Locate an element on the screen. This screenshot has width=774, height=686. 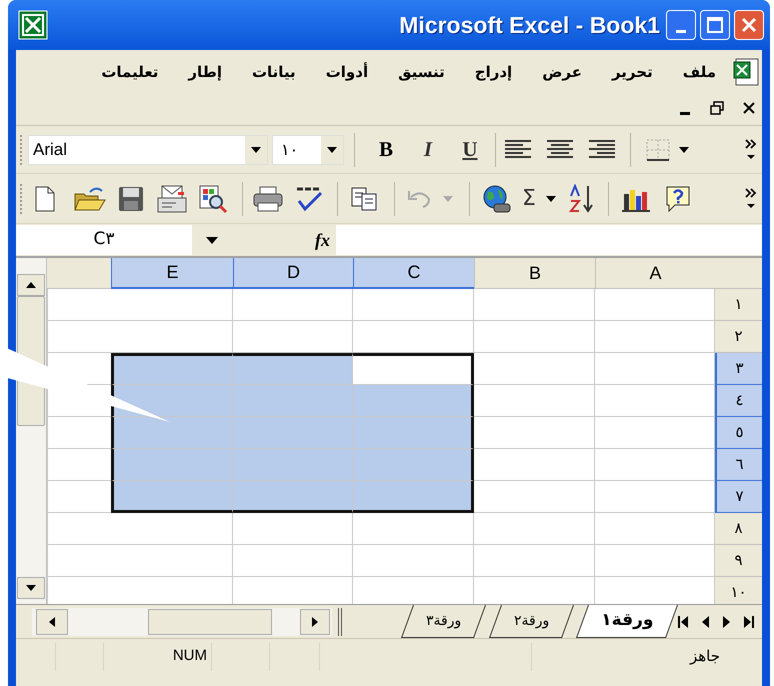
font-size-dropdown: ١٠ is located at coordinates (308, 149).